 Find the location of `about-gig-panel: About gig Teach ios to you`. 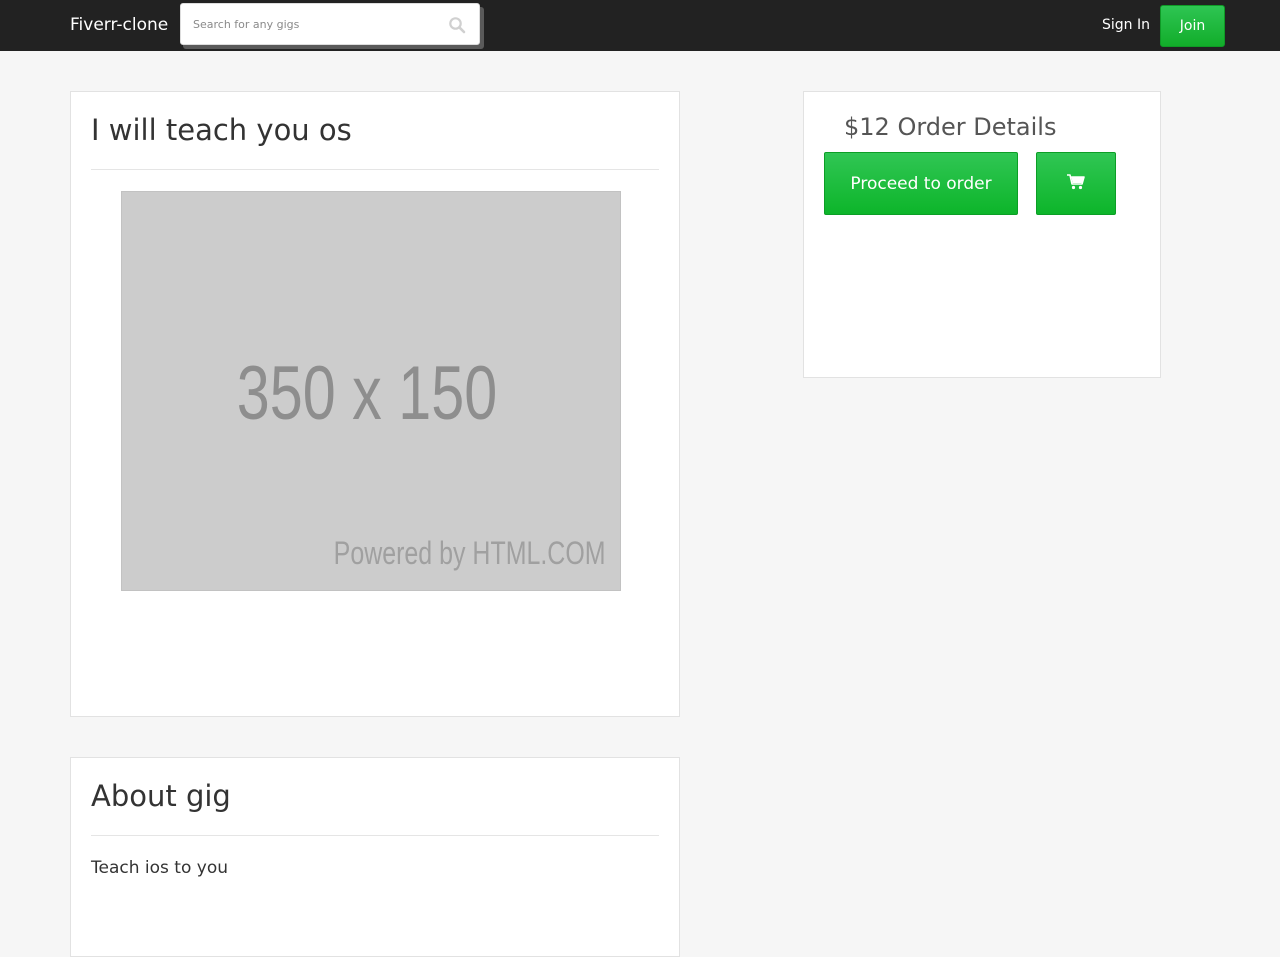

about-gig-panel: About gig Teach ios to you is located at coordinates (375, 857).